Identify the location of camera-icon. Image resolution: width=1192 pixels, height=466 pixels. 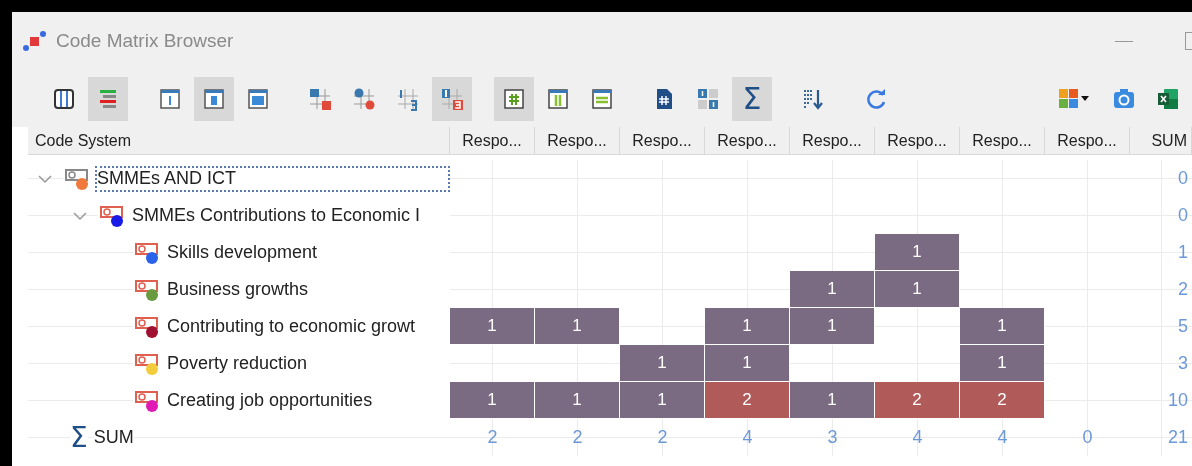
(1124, 98).